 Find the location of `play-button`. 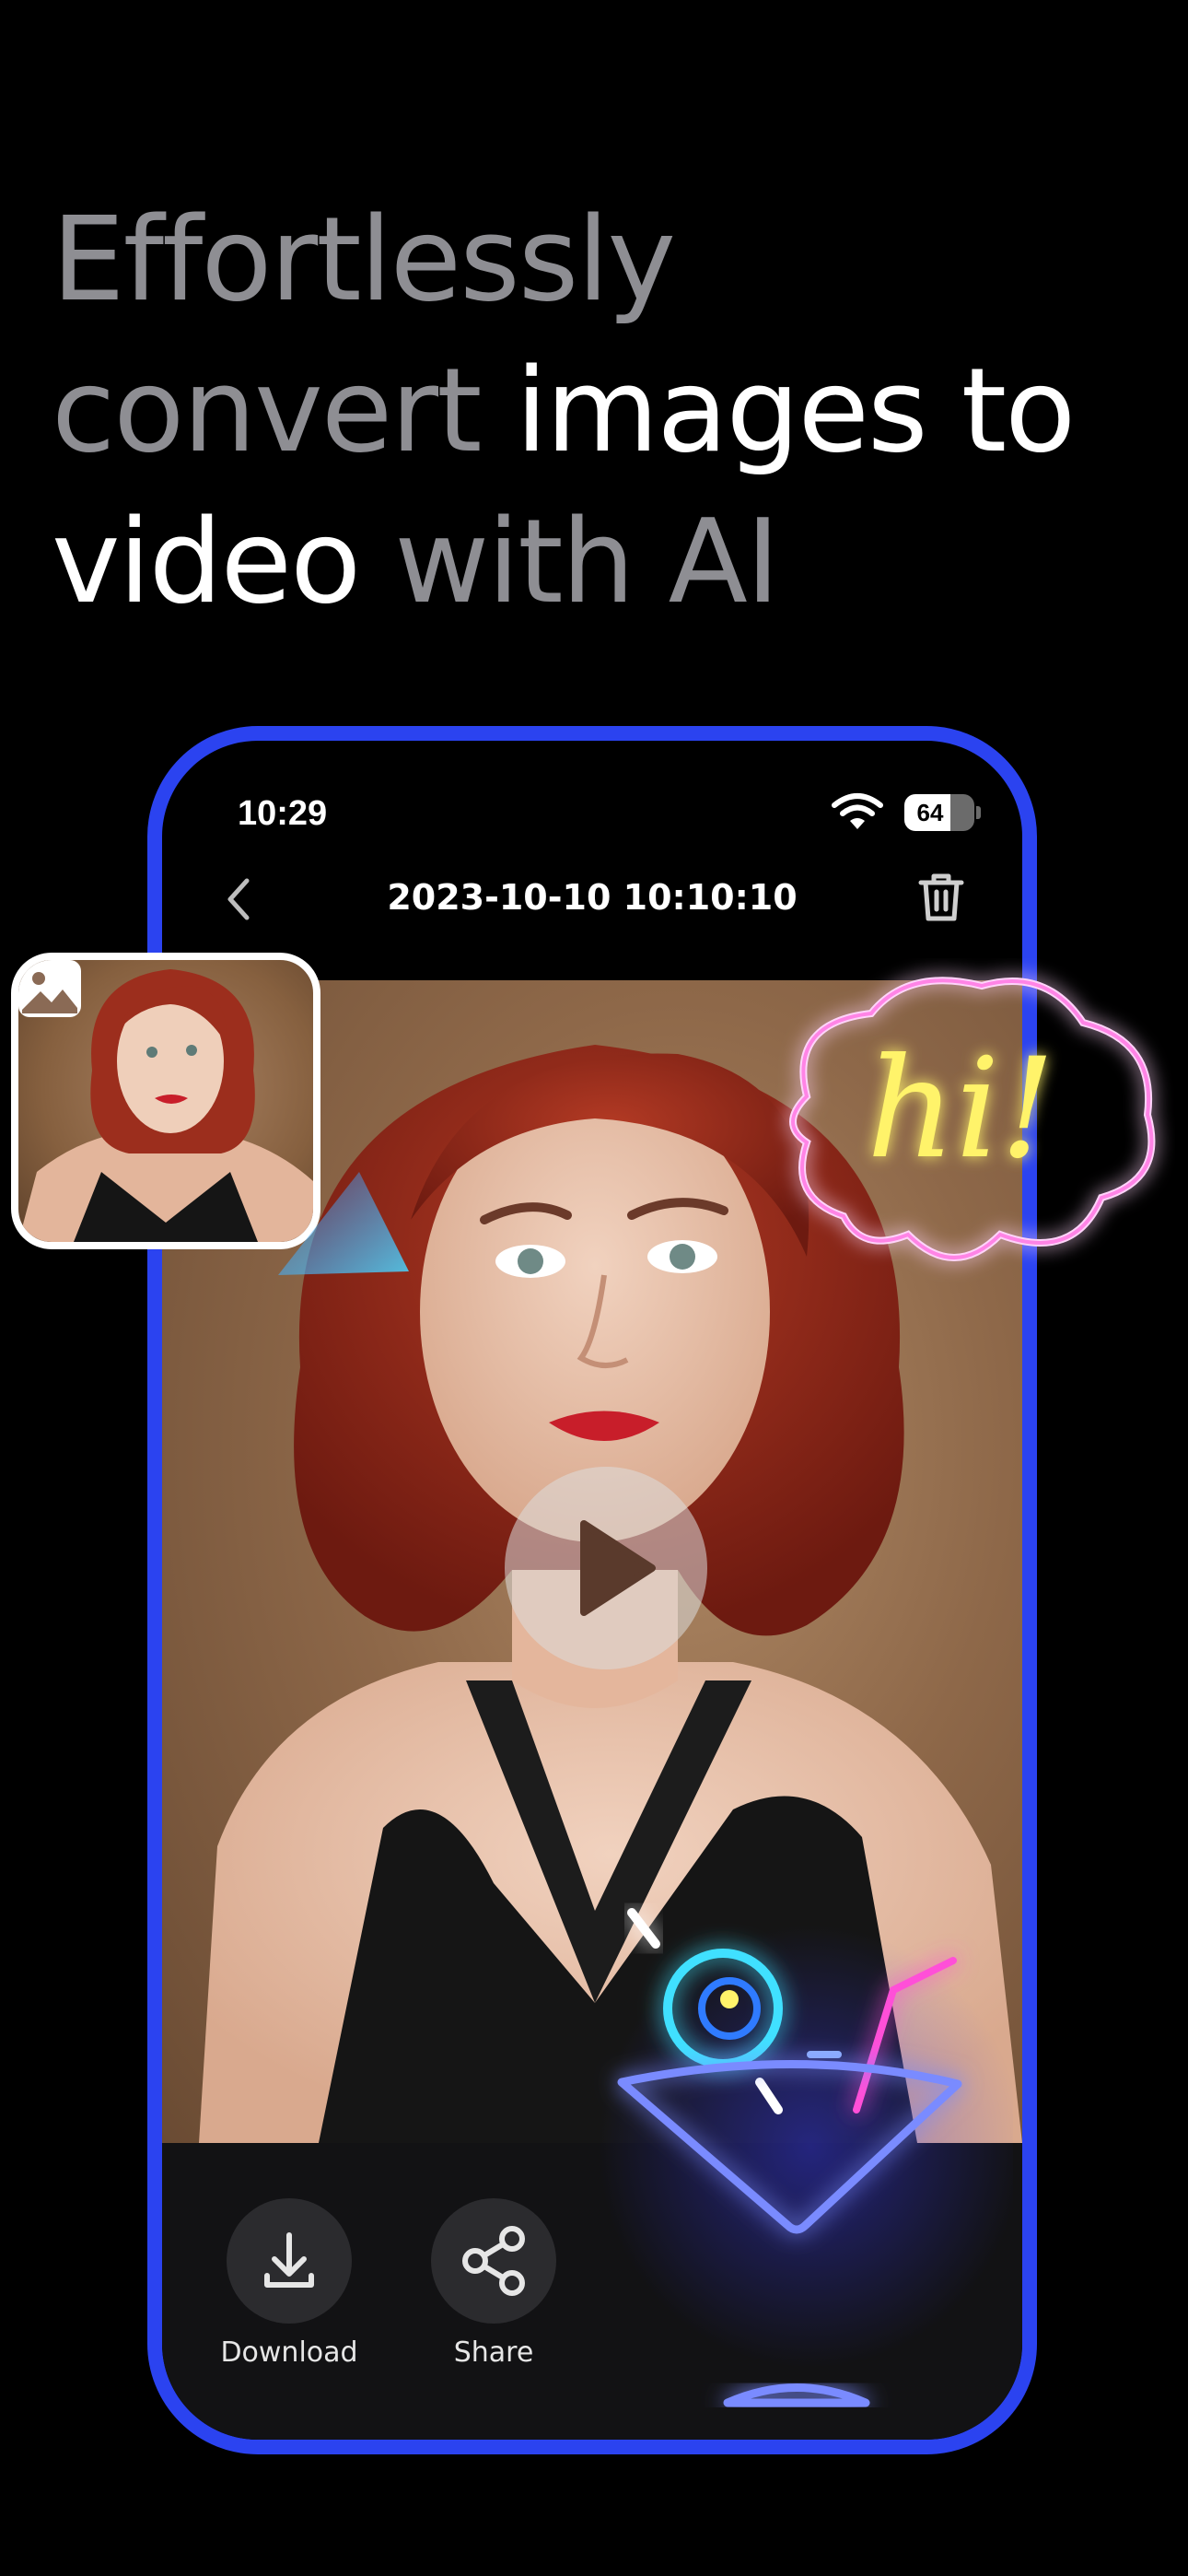

play-button is located at coordinates (606, 1568).